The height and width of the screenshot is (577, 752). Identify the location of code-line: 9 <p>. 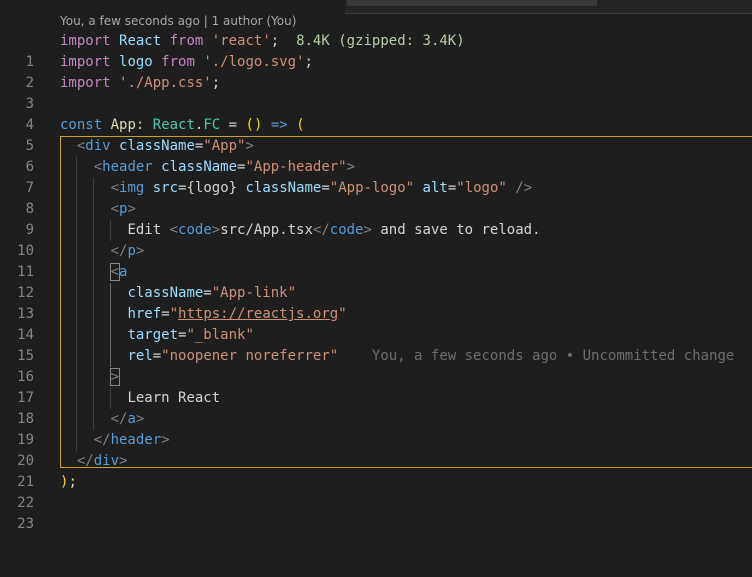
(376, 218).